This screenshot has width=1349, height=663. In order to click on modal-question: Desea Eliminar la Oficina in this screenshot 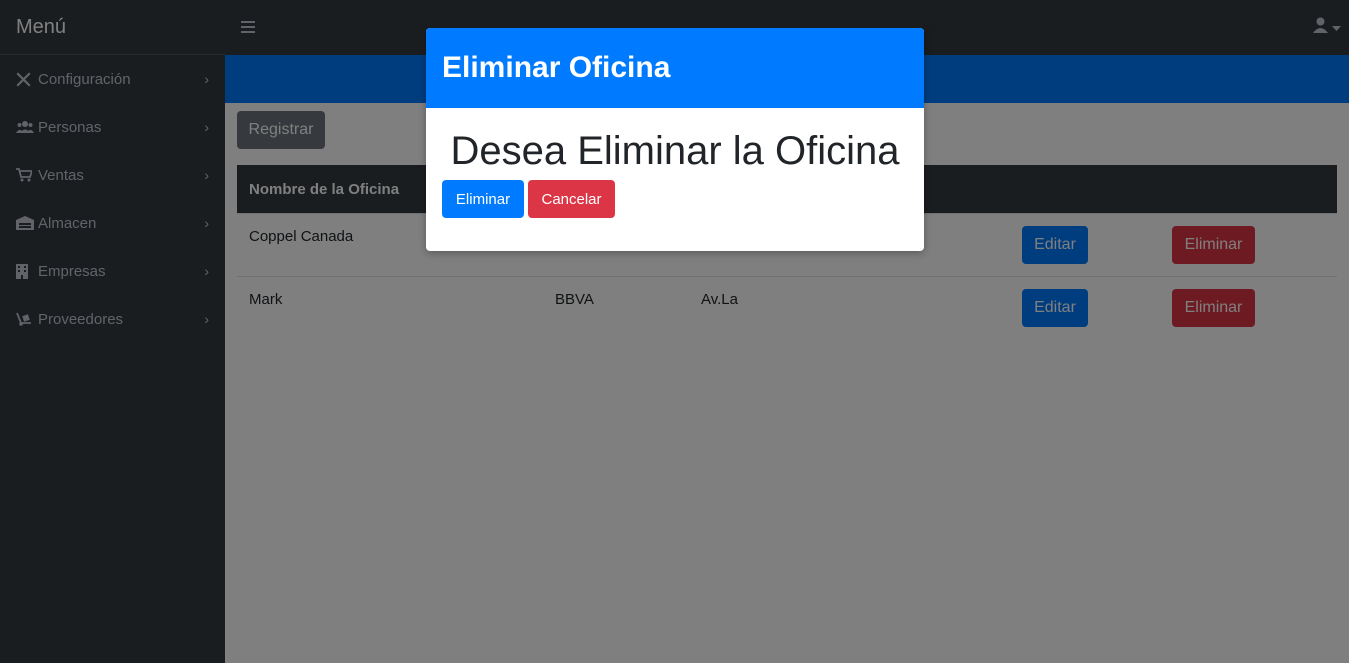, I will do `click(675, 151)`.